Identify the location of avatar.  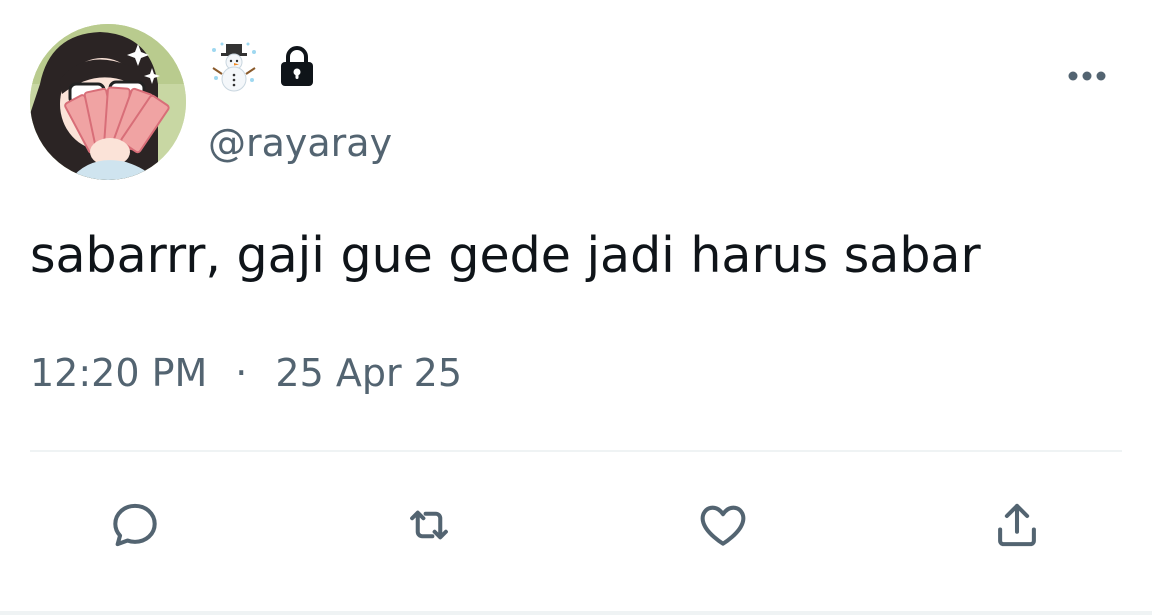
(108, 102).